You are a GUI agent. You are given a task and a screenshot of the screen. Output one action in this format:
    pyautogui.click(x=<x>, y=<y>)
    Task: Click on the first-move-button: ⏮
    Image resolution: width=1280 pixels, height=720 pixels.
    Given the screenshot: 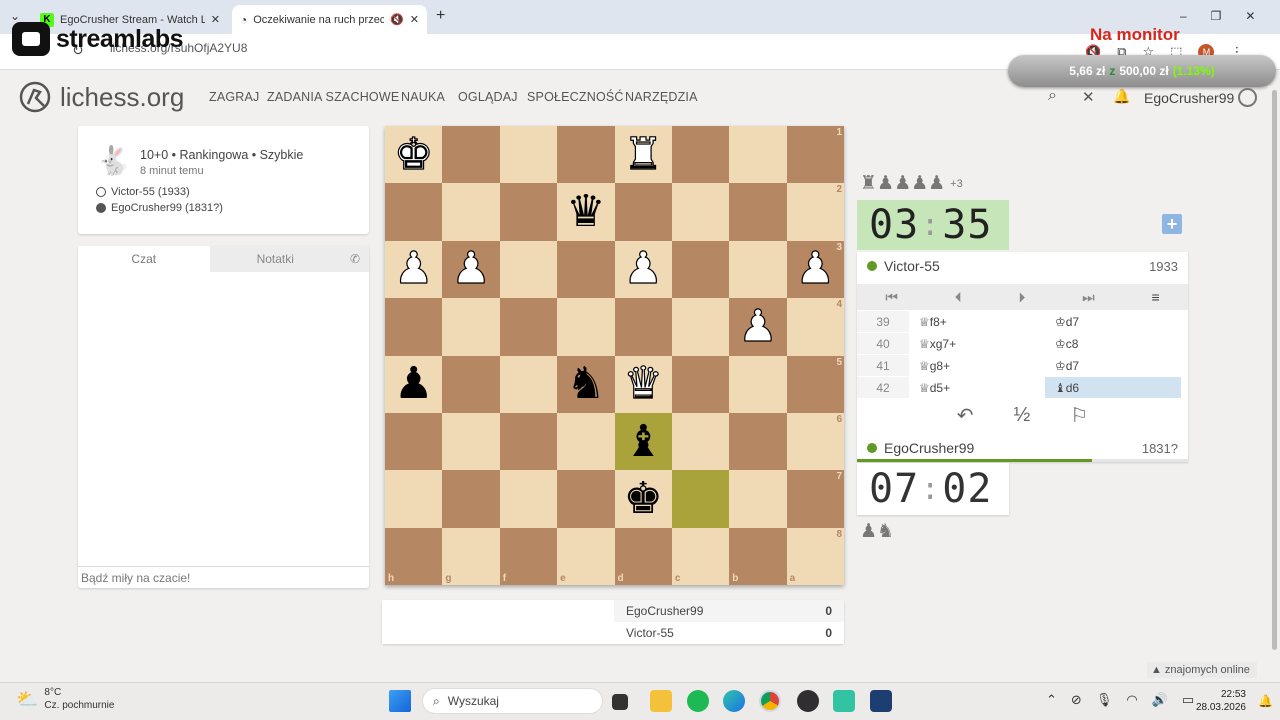 What is the action you would take?
    pyautogui.click(x=891, y=297)
    